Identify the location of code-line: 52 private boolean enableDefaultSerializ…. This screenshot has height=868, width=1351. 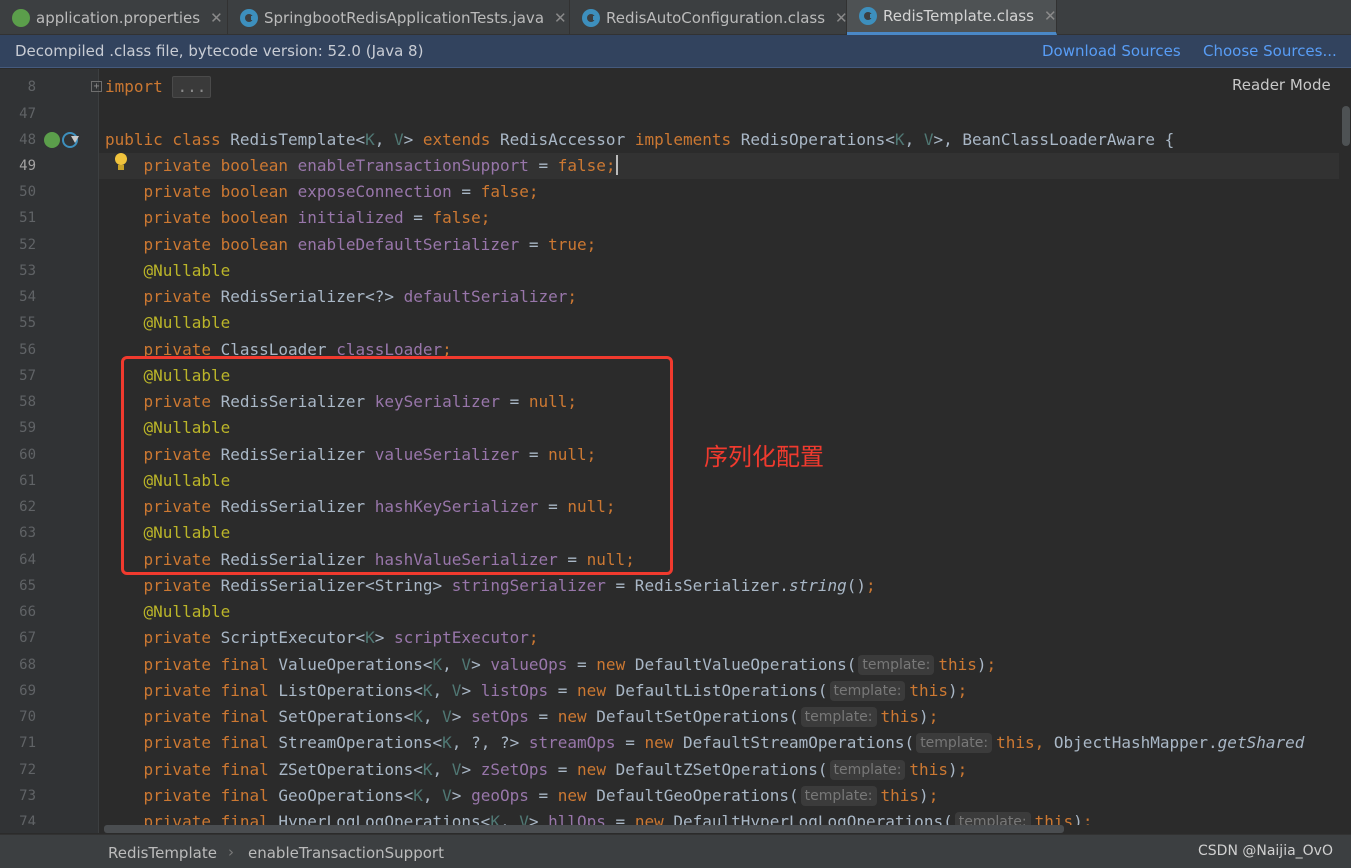
(670, 245).